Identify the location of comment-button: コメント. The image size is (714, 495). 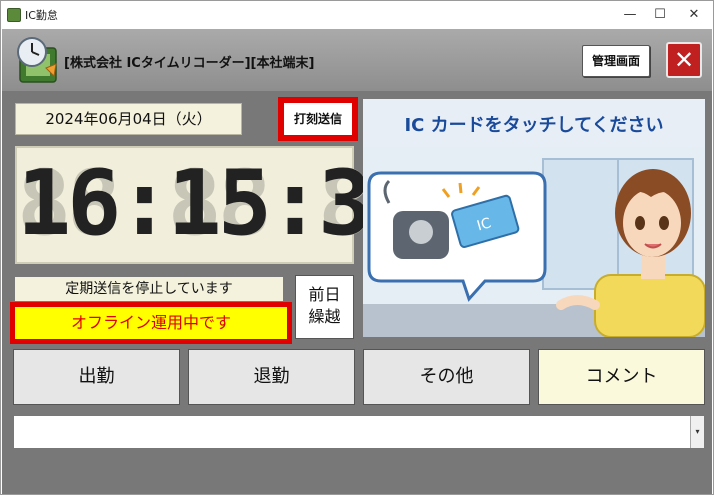
(621, 377).